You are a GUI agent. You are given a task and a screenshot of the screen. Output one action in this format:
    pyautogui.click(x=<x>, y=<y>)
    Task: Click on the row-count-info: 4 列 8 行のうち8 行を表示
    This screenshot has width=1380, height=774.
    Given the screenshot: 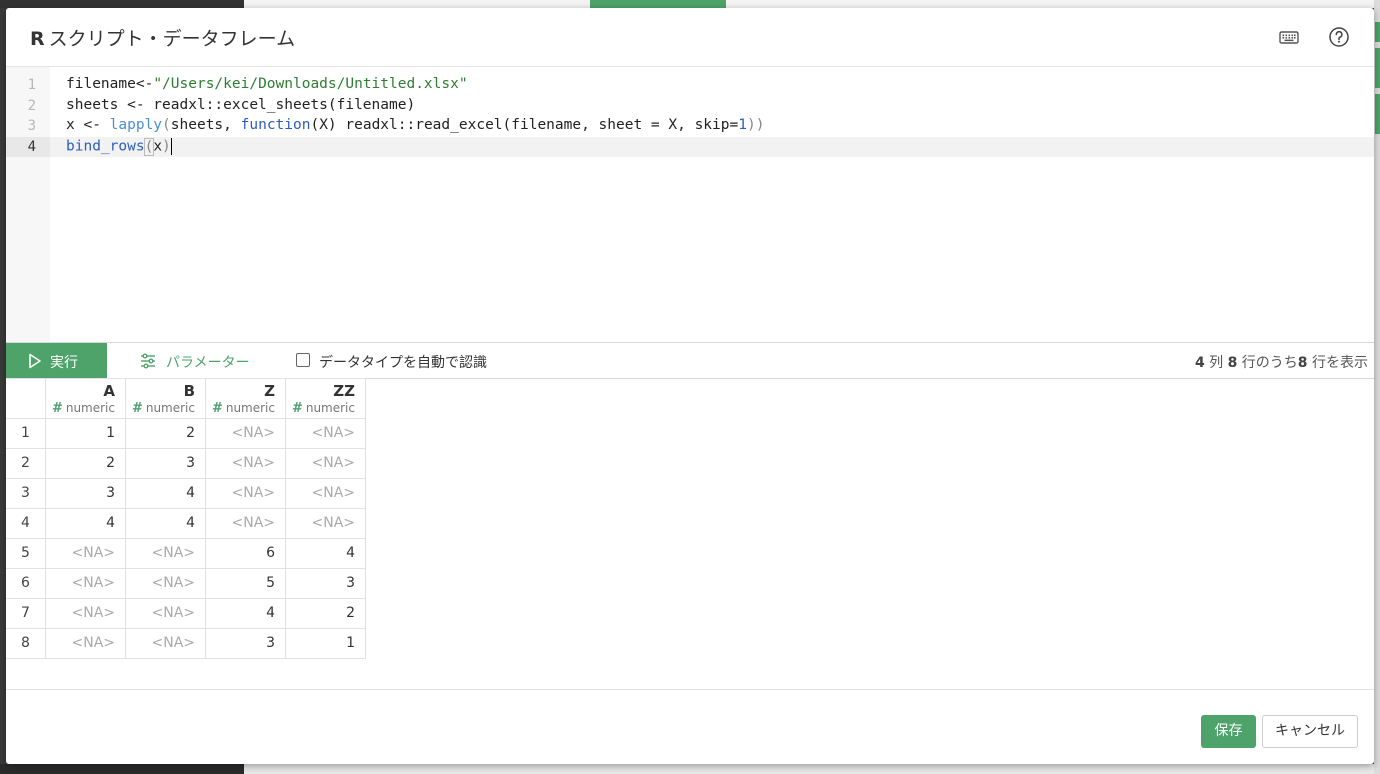 What is the action you would take?
    pyautogui.click(x=1281, y=362)
    